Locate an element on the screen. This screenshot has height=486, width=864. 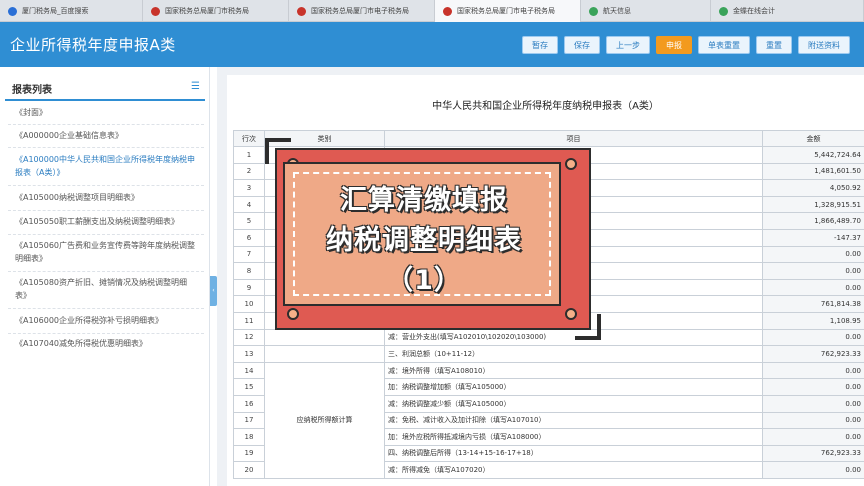
table-row: 13 三、利润总额（10+11-12） 762,923.33 is located at coordinates (548, 354).